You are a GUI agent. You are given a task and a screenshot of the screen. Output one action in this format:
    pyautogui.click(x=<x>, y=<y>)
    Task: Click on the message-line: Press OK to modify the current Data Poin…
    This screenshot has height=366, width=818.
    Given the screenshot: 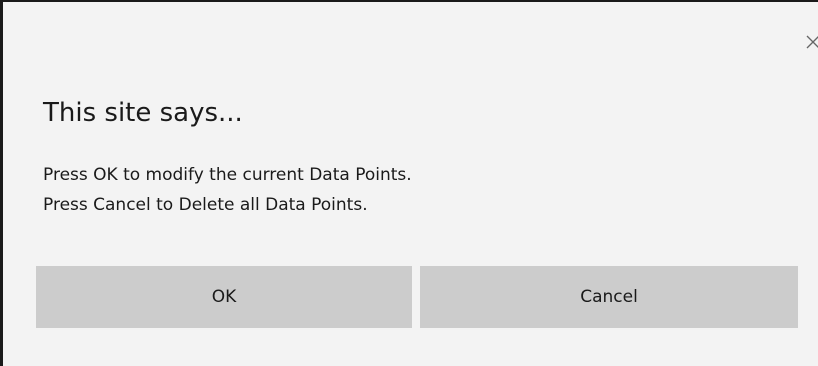 What is the action you would take?
    pyautogui.click(x=227, y=175)
    